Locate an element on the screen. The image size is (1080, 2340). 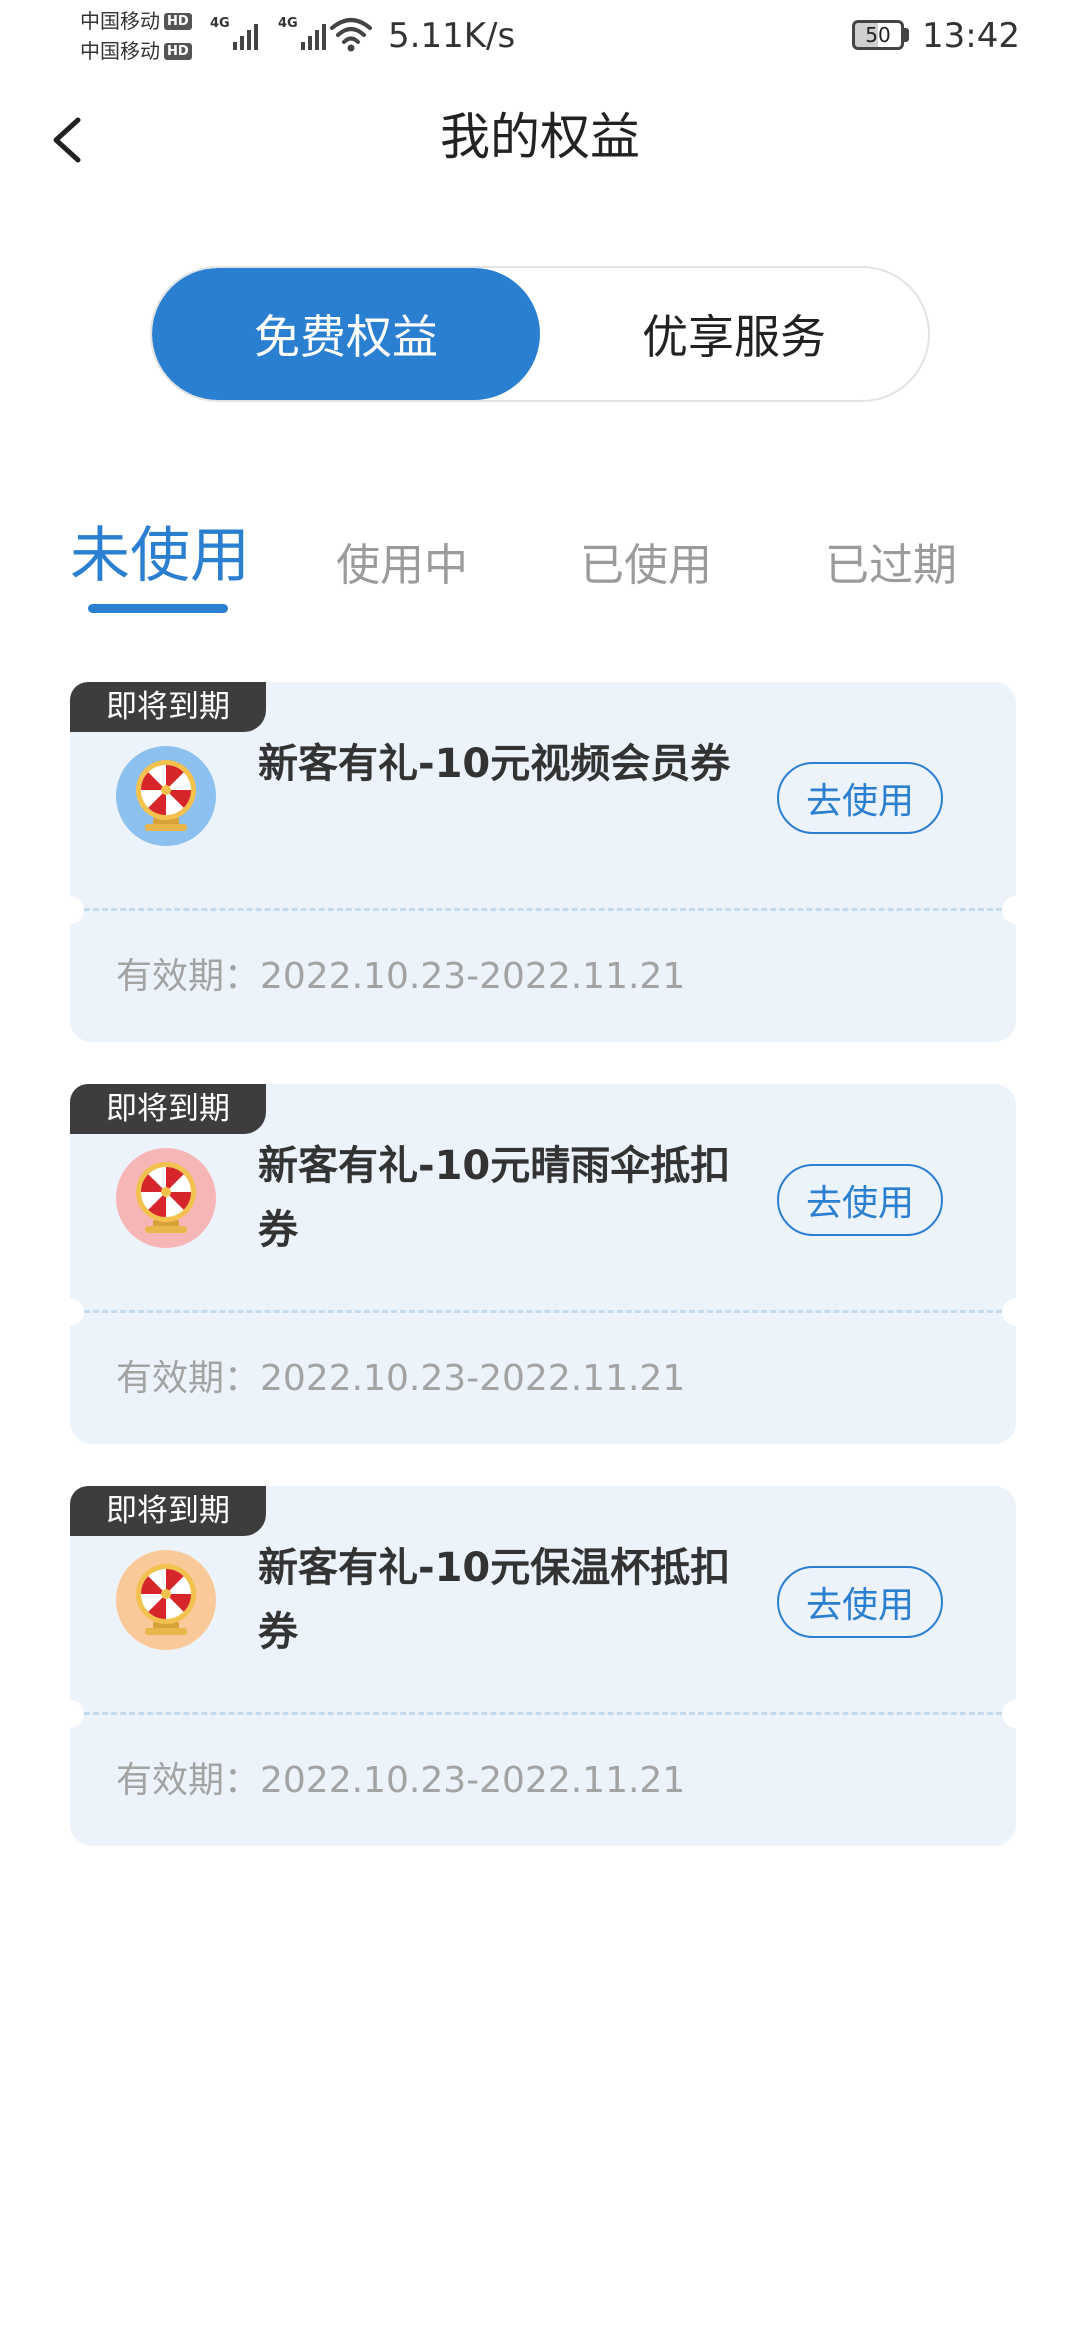
battery-icon: 50 is located at coordinates (878, 35).